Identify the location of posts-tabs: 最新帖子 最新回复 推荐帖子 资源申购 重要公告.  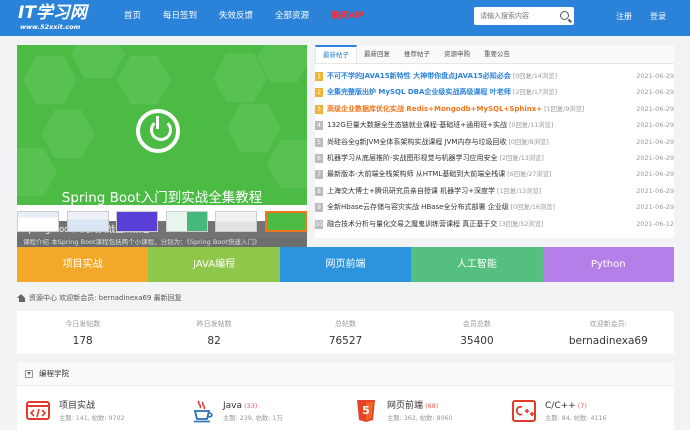
(494, 54).